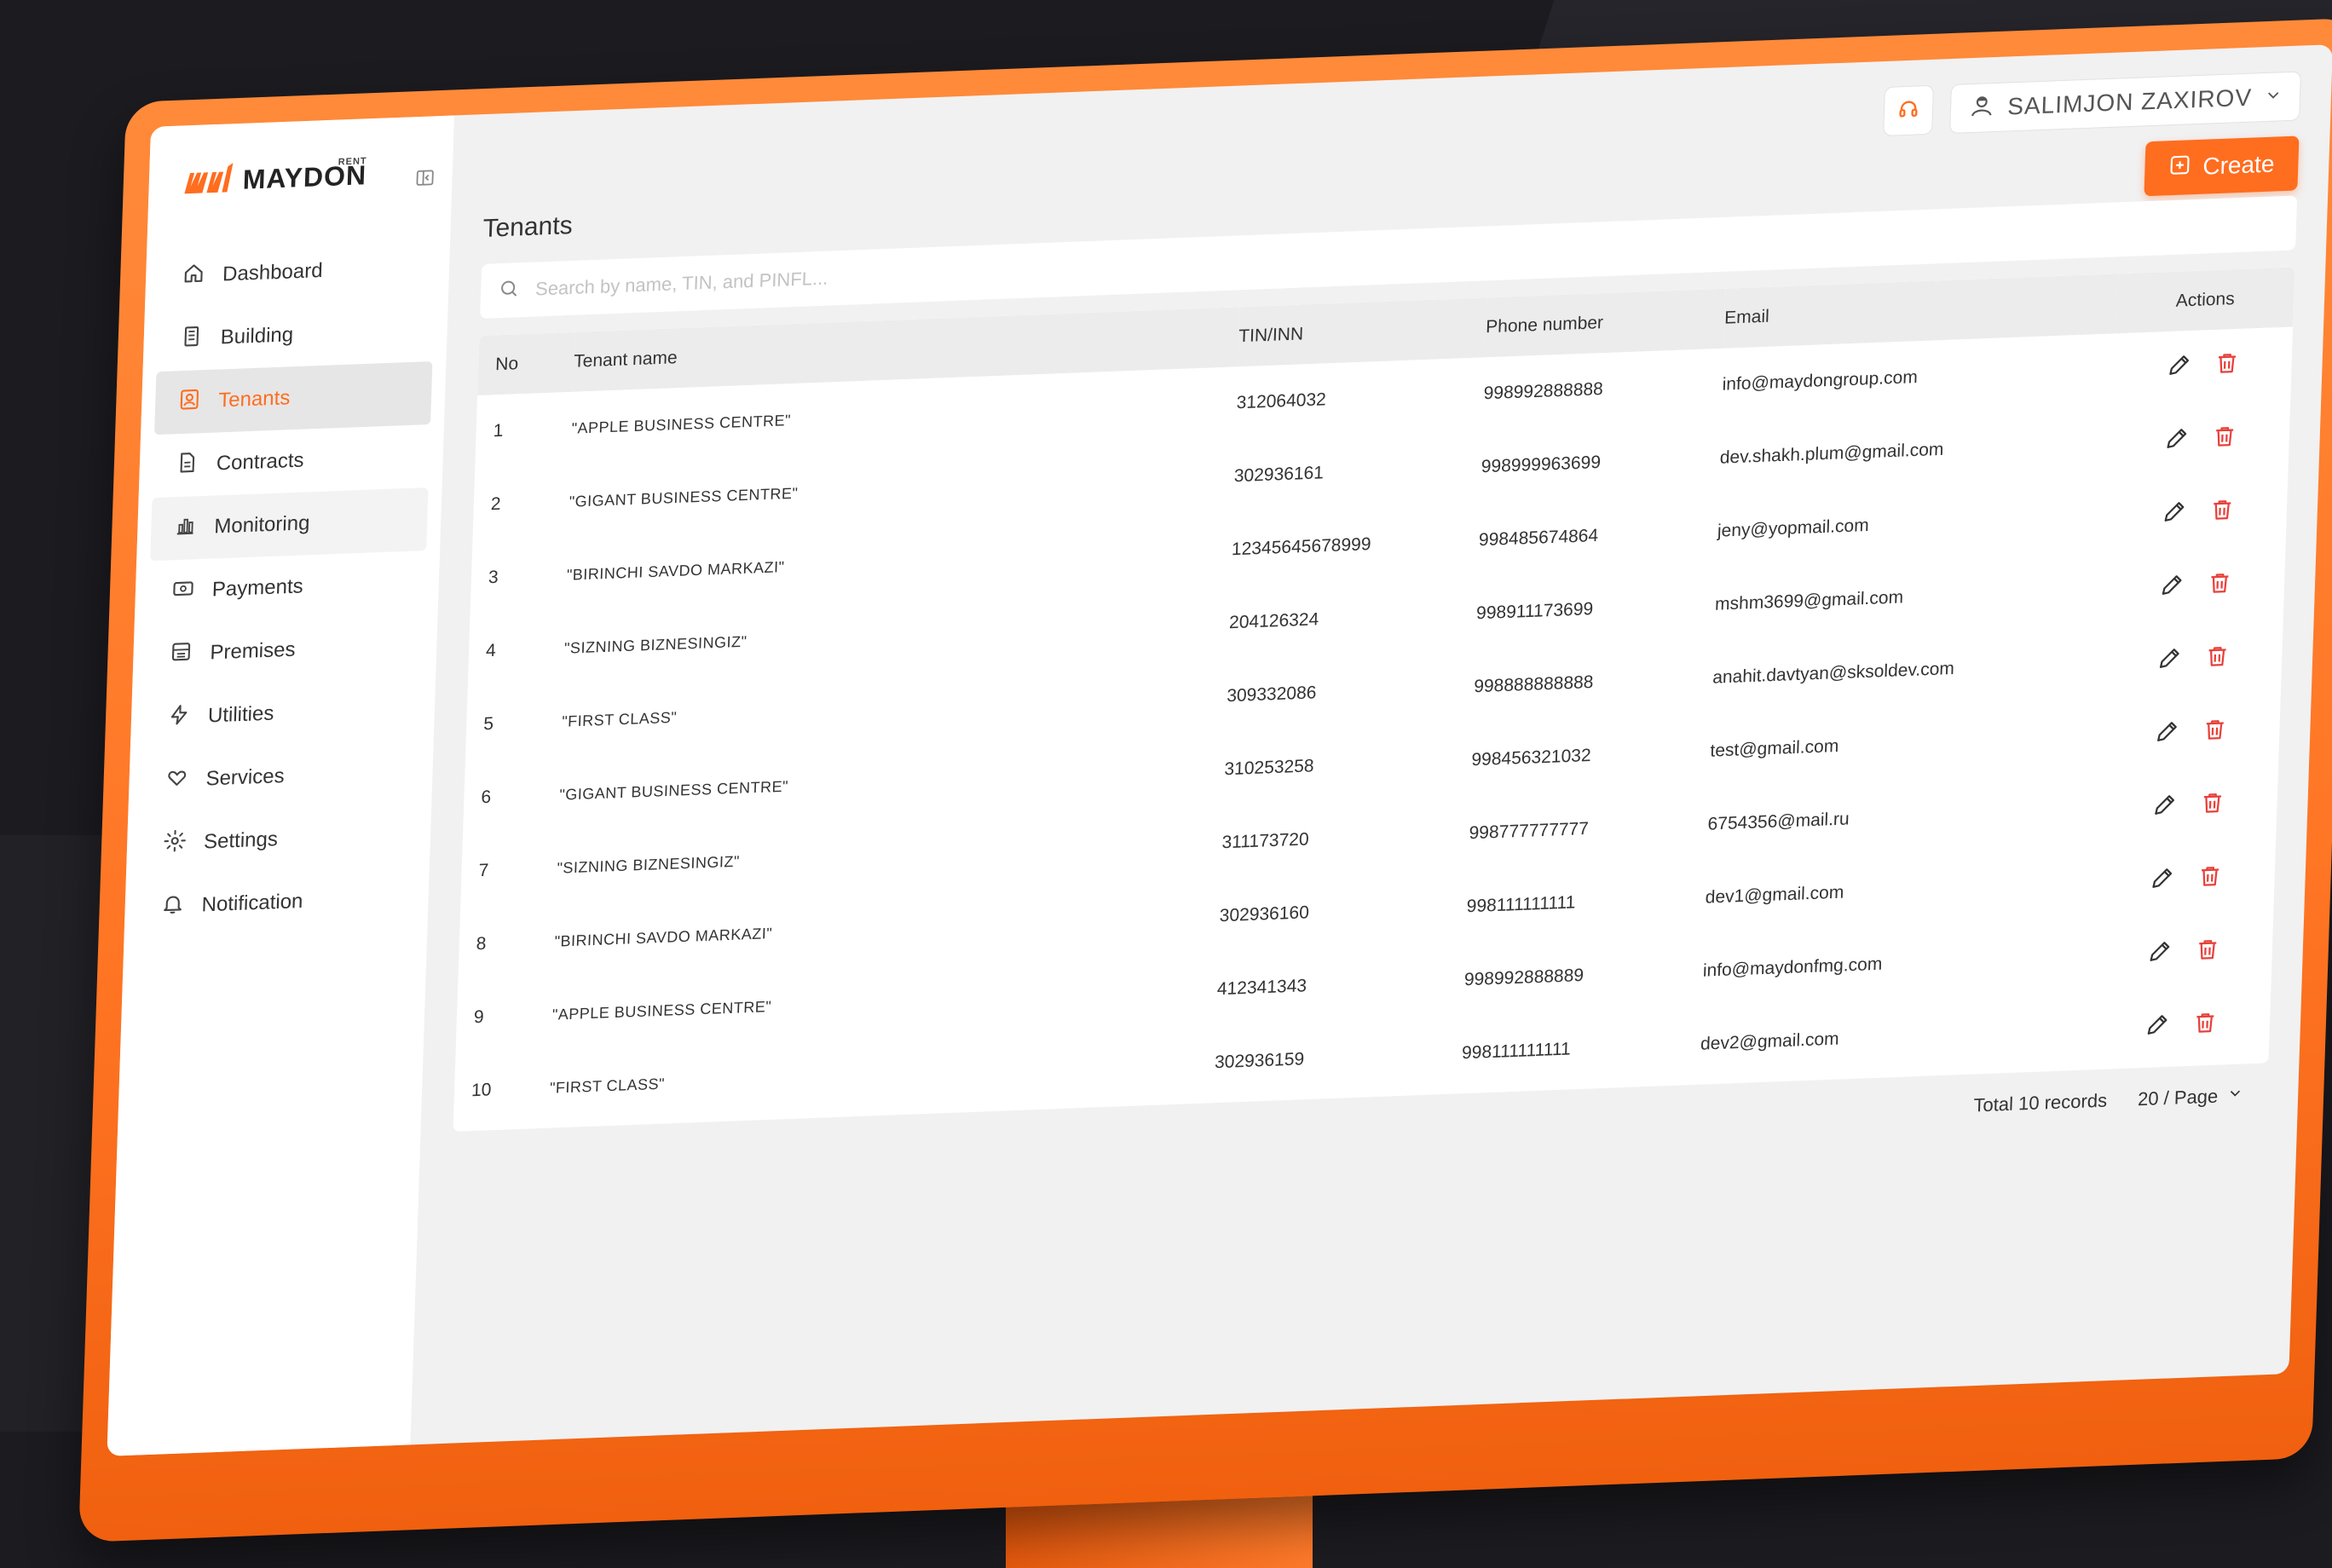 This screenshot has width=2332, height=1568. What do you see at coordinates (2179, 167) in the screenshot?
I see `plus-square-icon` at bounding box center [2179, 167].